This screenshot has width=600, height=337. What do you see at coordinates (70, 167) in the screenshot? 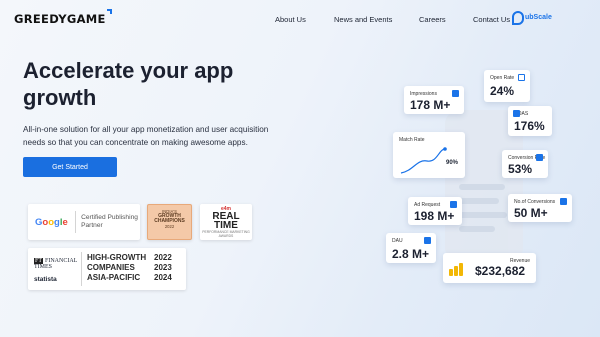
I see `get-started-button: Get Started` at bounding box center [70, 167].